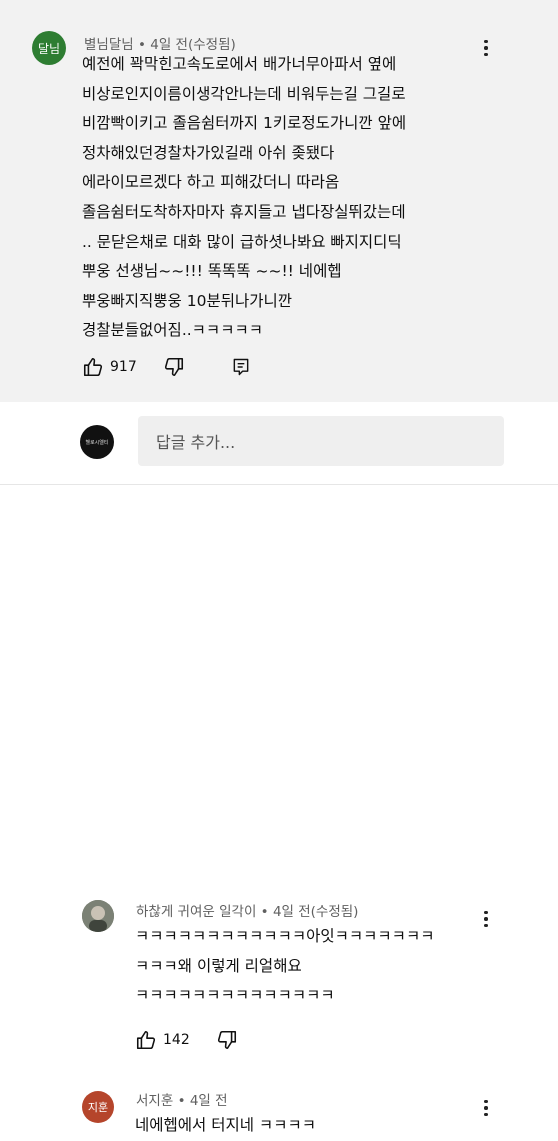  Describe the element at coordinates (172, 330) in the screenshot. I see `comment-line: 경찰분들없어짐..ㅋㅋㅋㅋㅋ` at that location.